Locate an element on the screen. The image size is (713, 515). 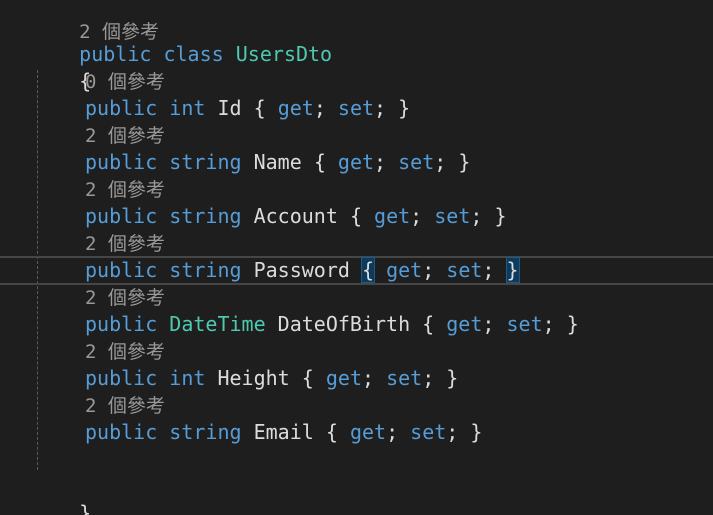
property-name: Account is located at coordinates (295, 216).